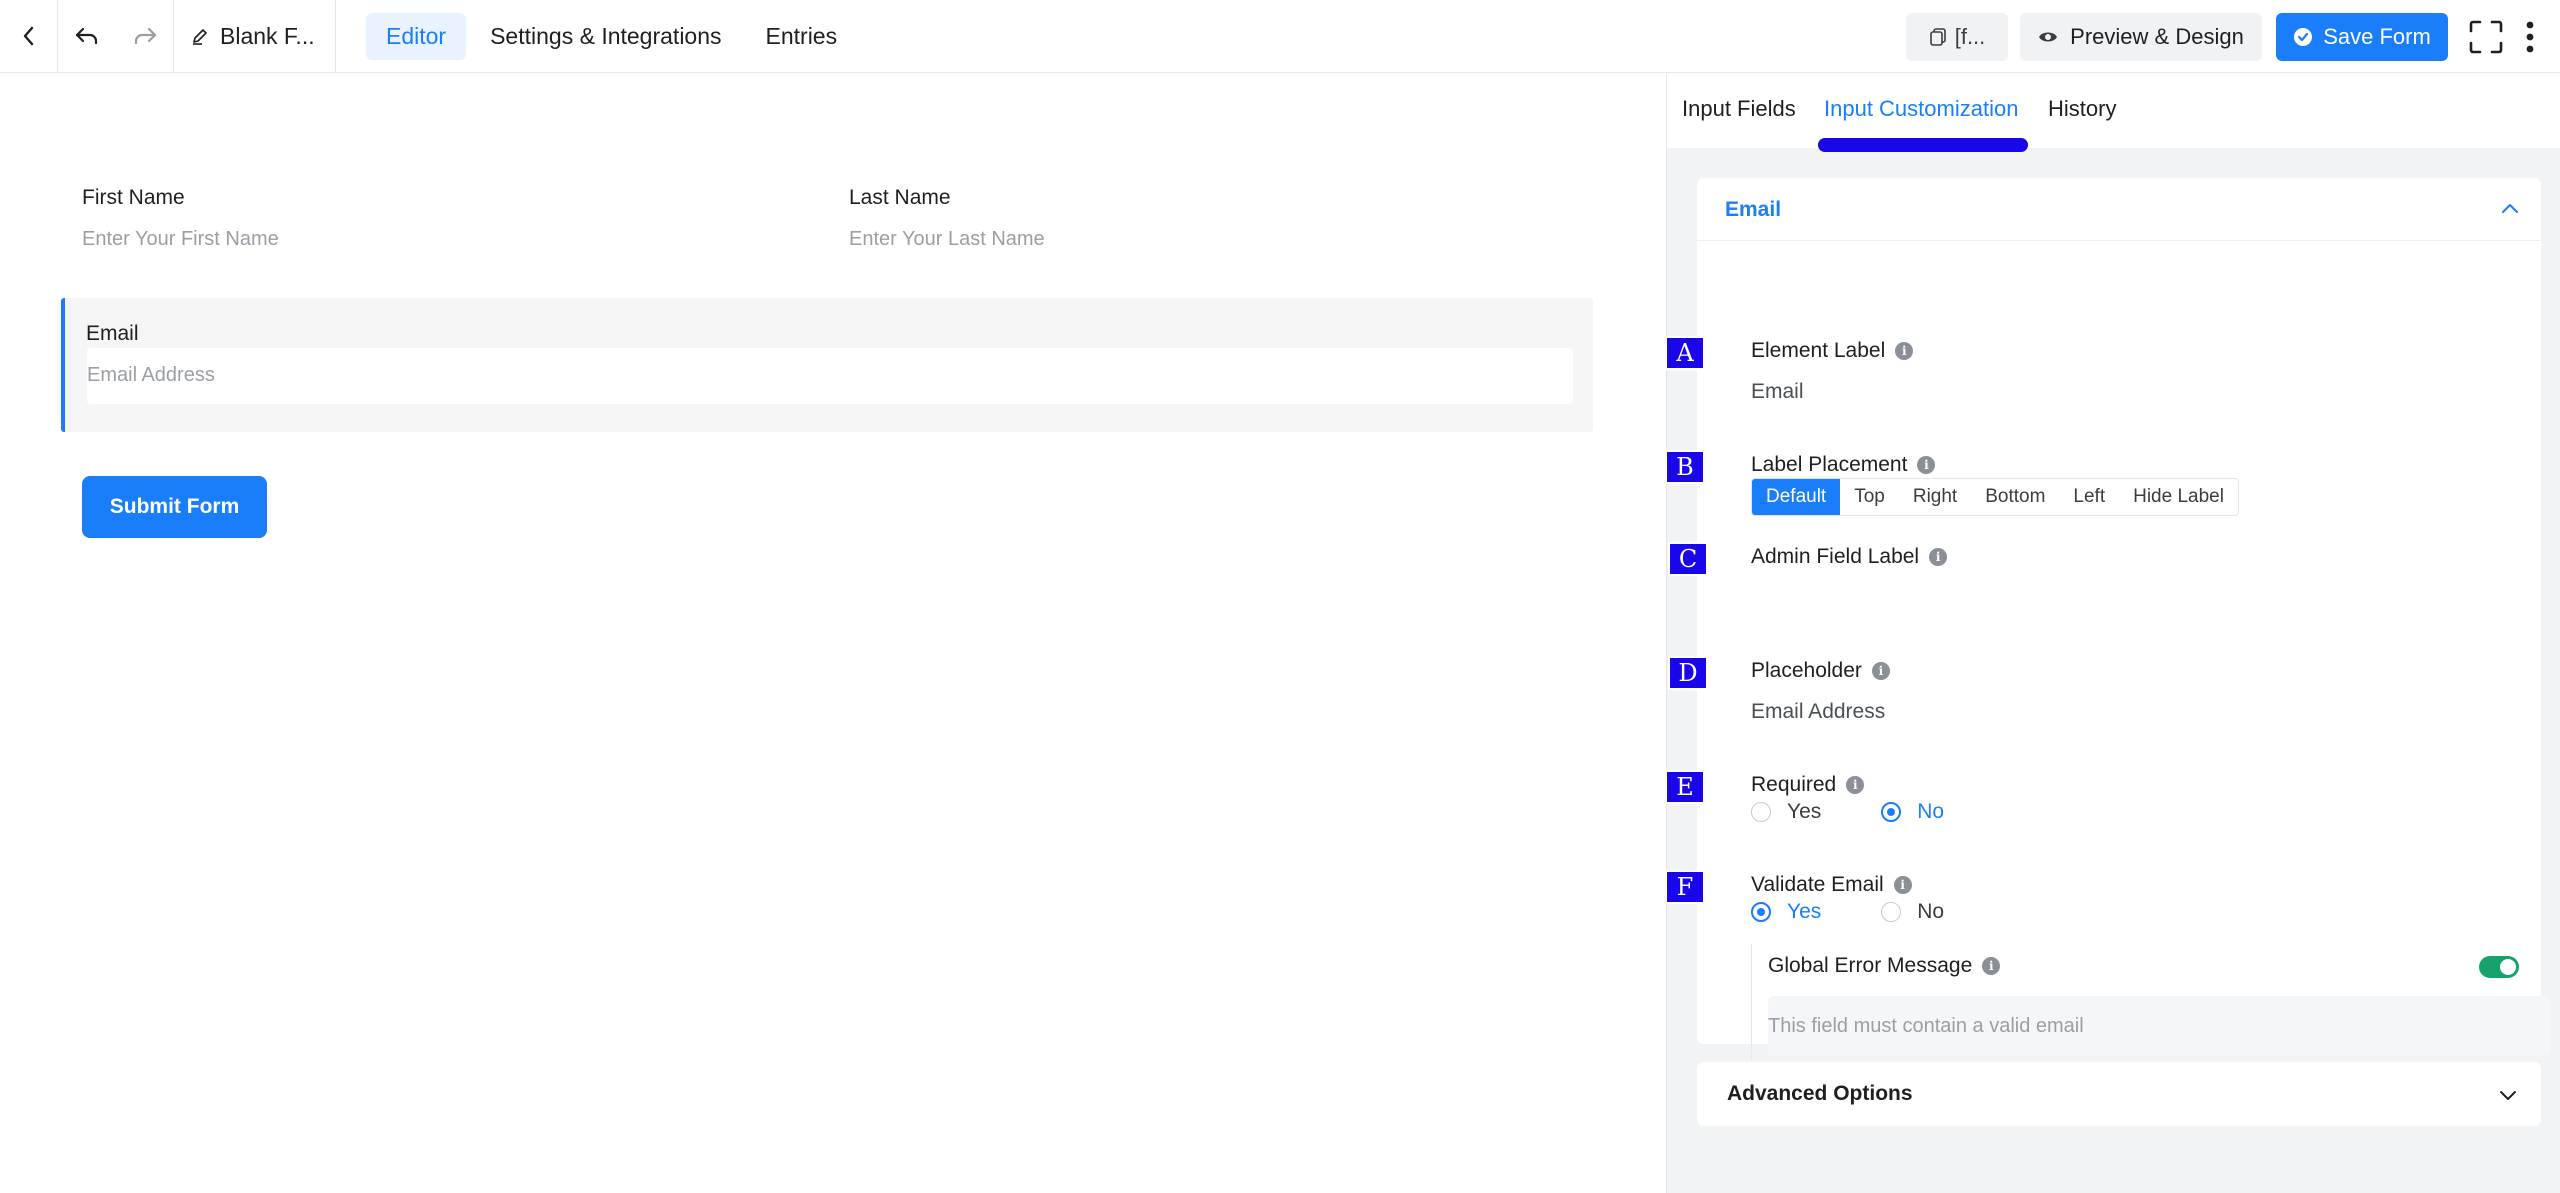 The width and height of the screenshot is (2560, 1193). Describe the element at coordinates (2157, 36) in the screenshot. I see `preview-design-label: Preview & Design` at that location.